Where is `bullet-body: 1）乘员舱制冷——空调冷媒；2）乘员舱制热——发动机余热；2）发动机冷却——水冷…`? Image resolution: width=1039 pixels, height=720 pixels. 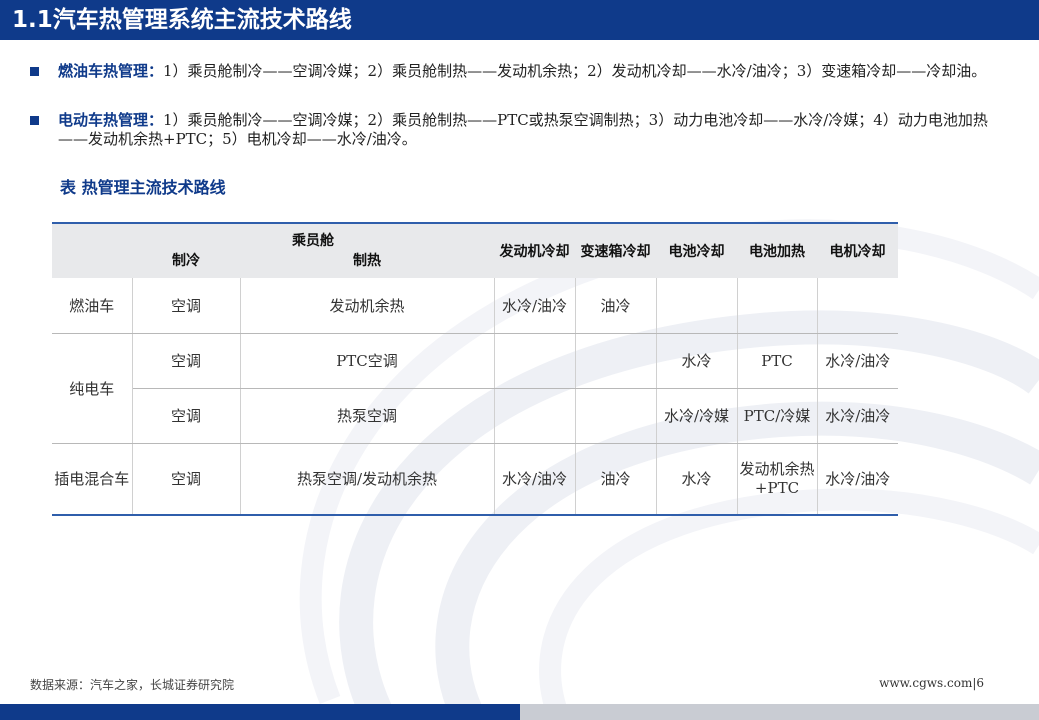 bullet-body: 1）乘员舱制冷——空调冷媒；2）乘员舱制热——发动机余热；2）发动机冷却——水冷… is located at coordinates (575, 71).